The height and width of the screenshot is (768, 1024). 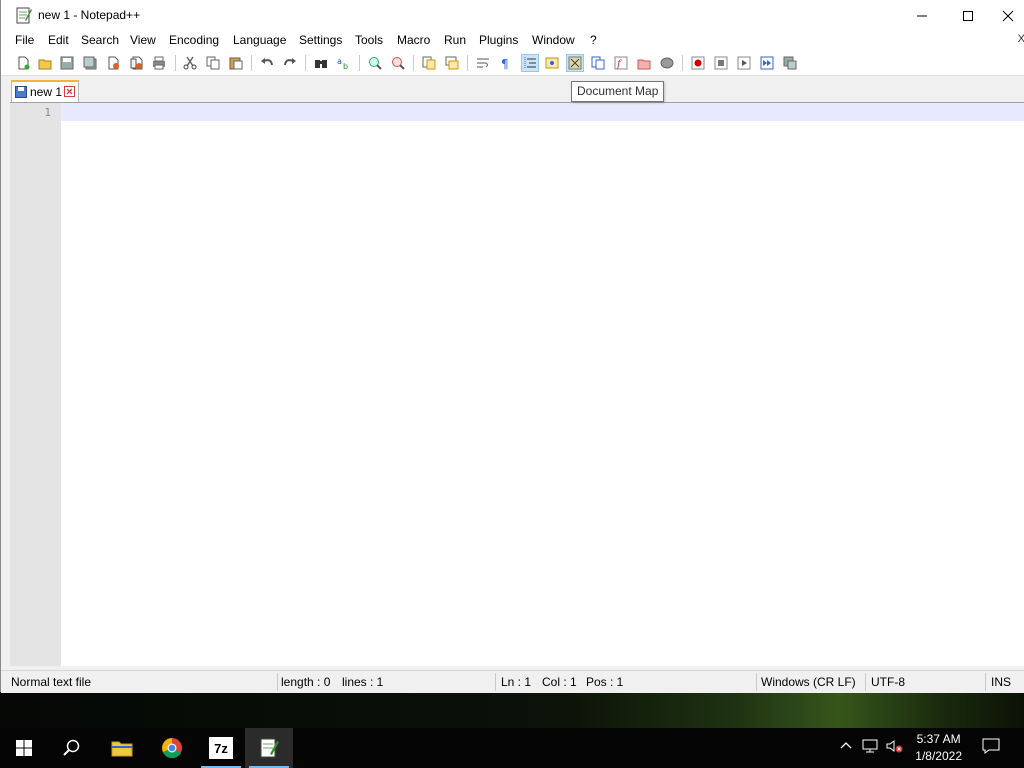 I want to click on document-map-button, so click(x=575, y=63).